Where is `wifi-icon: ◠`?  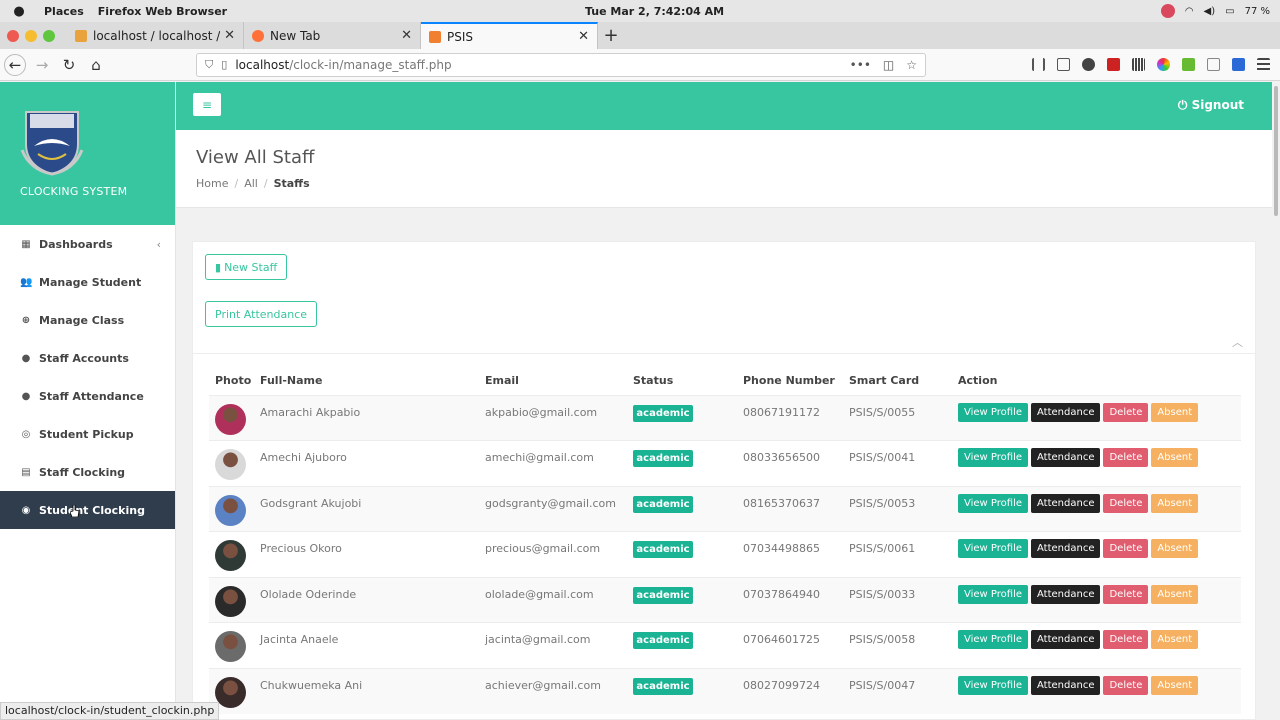
wifi-icon: ◠ is located at coordinates (1189, 11).